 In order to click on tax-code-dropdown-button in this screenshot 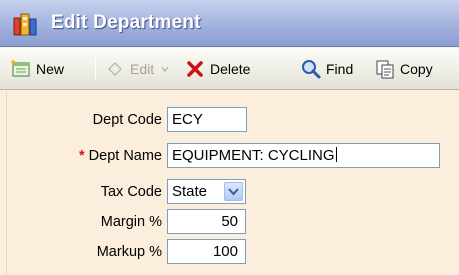, I will do `click(233, 191)`.